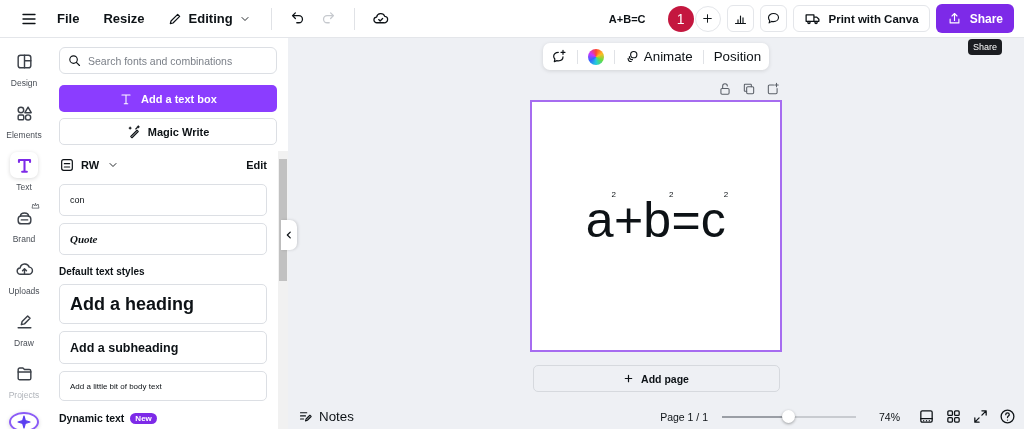 This screenshot has width=1024, height=429. I want to click on add-page-button: Add page, so click(656, 378).